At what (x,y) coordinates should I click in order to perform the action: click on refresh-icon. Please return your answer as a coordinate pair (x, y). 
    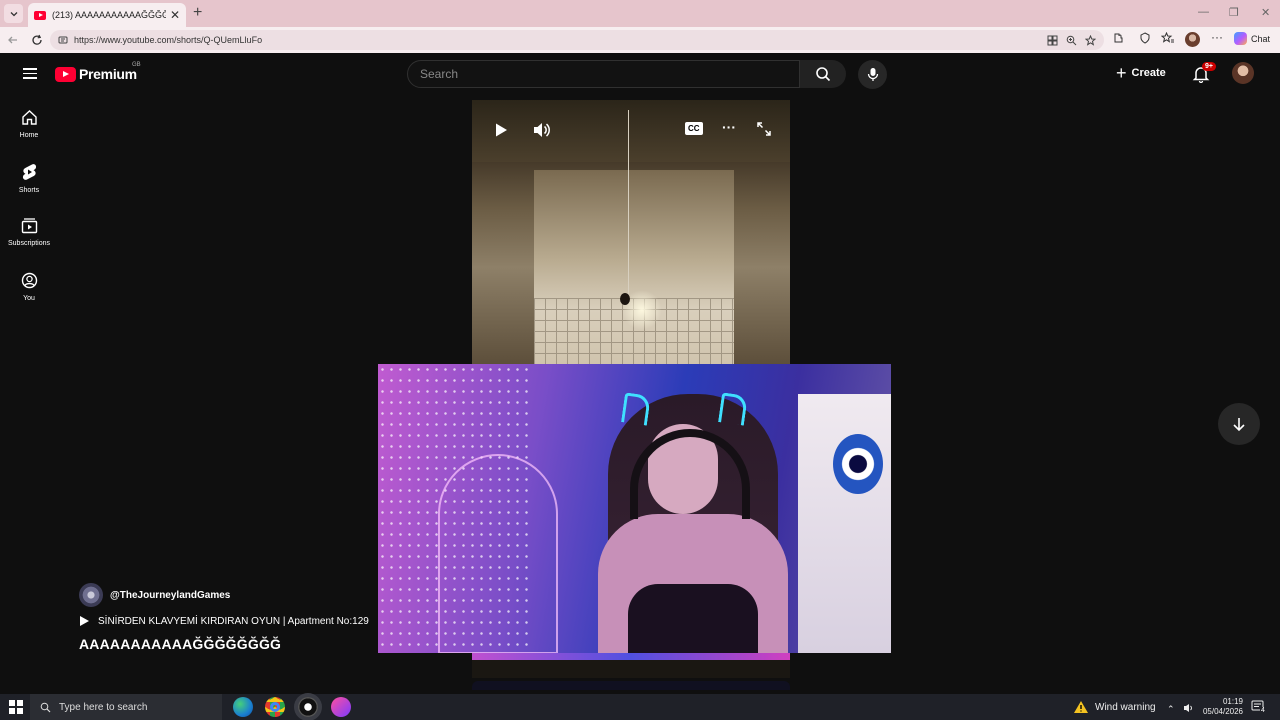
    Looking at the image, I should click on (37, 40).